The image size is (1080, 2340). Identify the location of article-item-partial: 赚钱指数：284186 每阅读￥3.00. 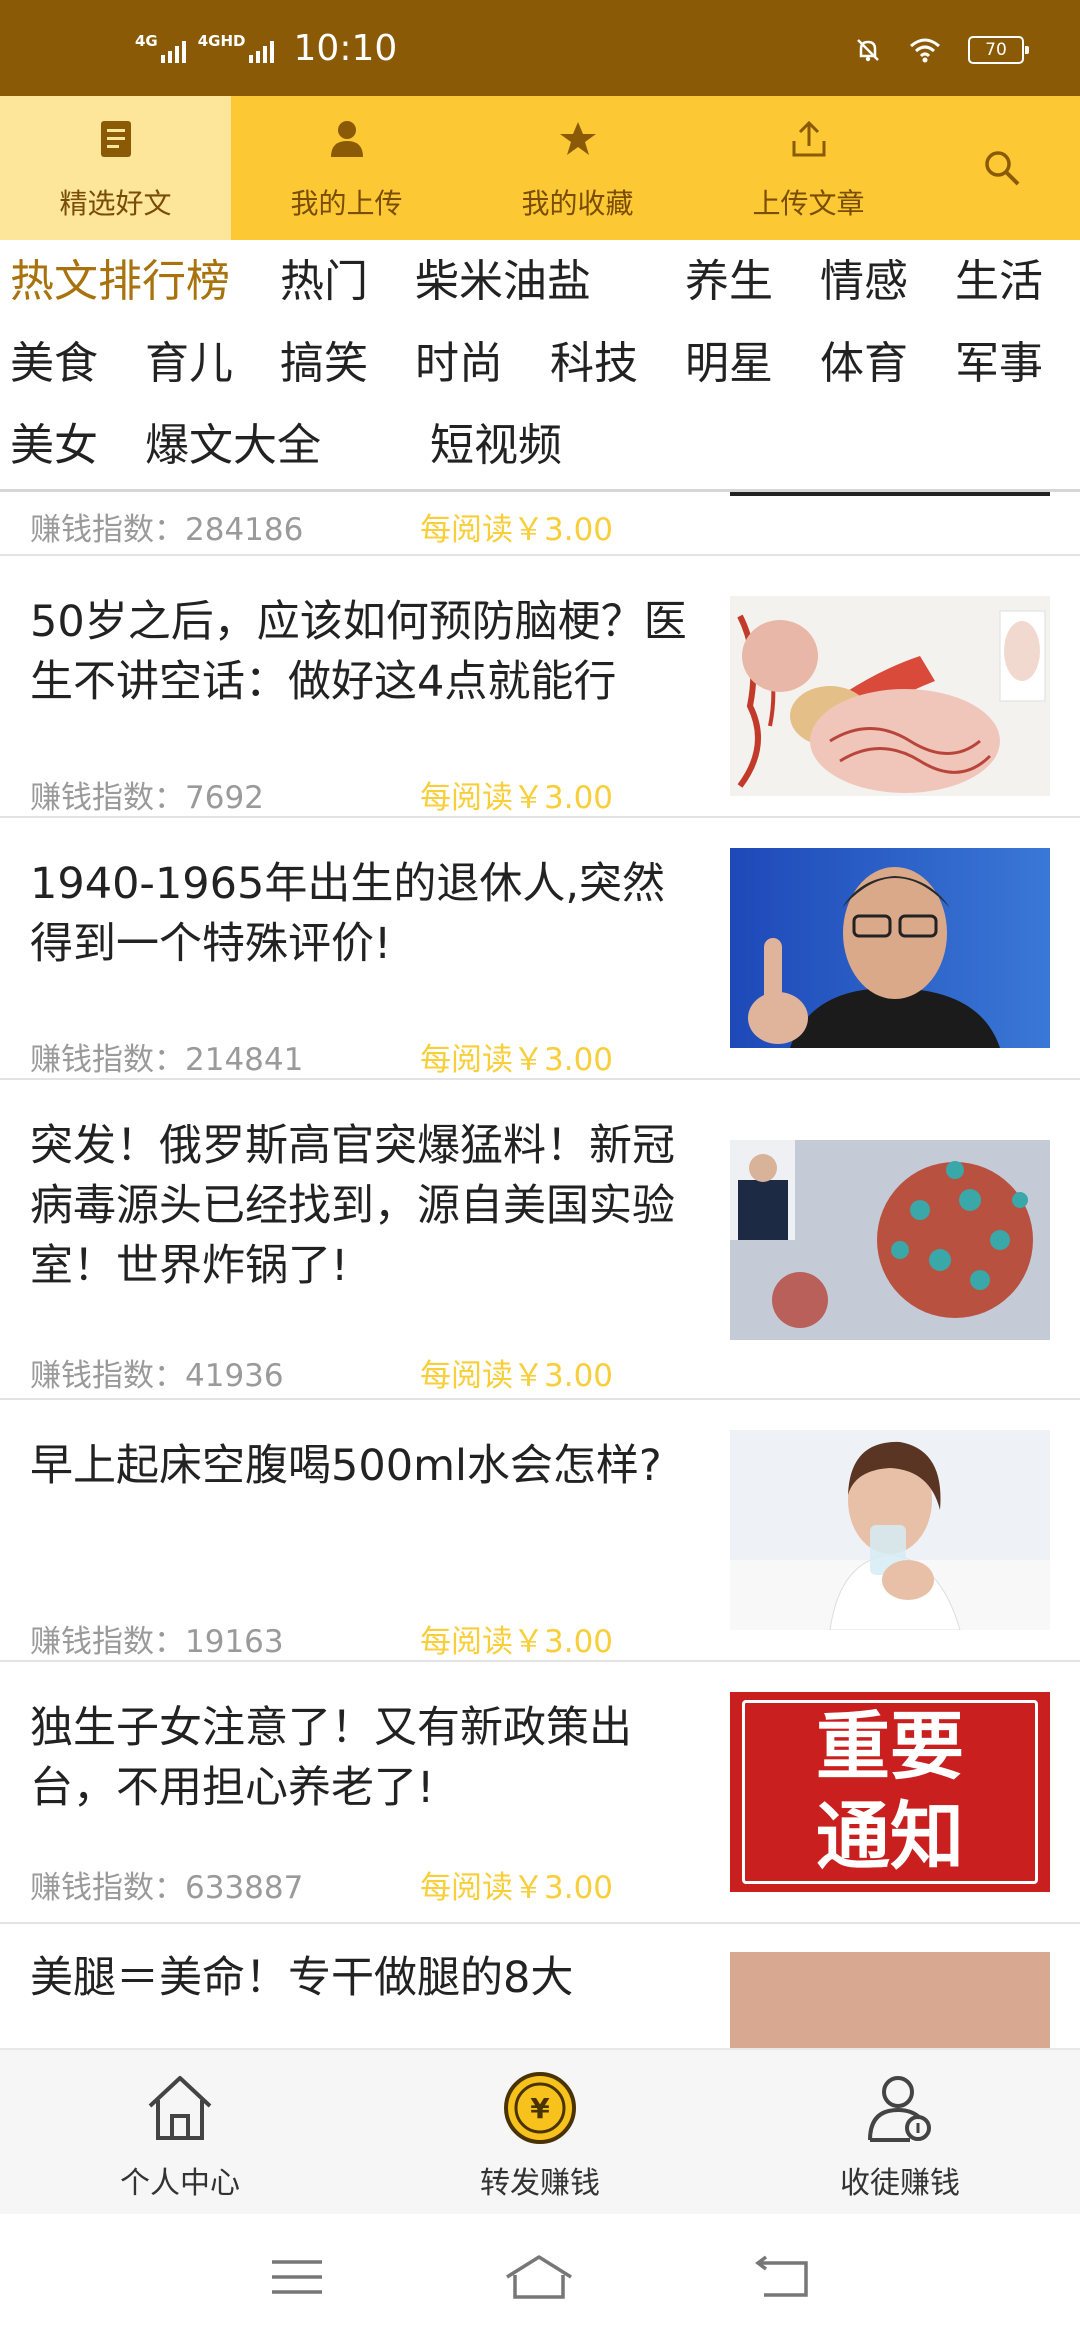
(540, 524).